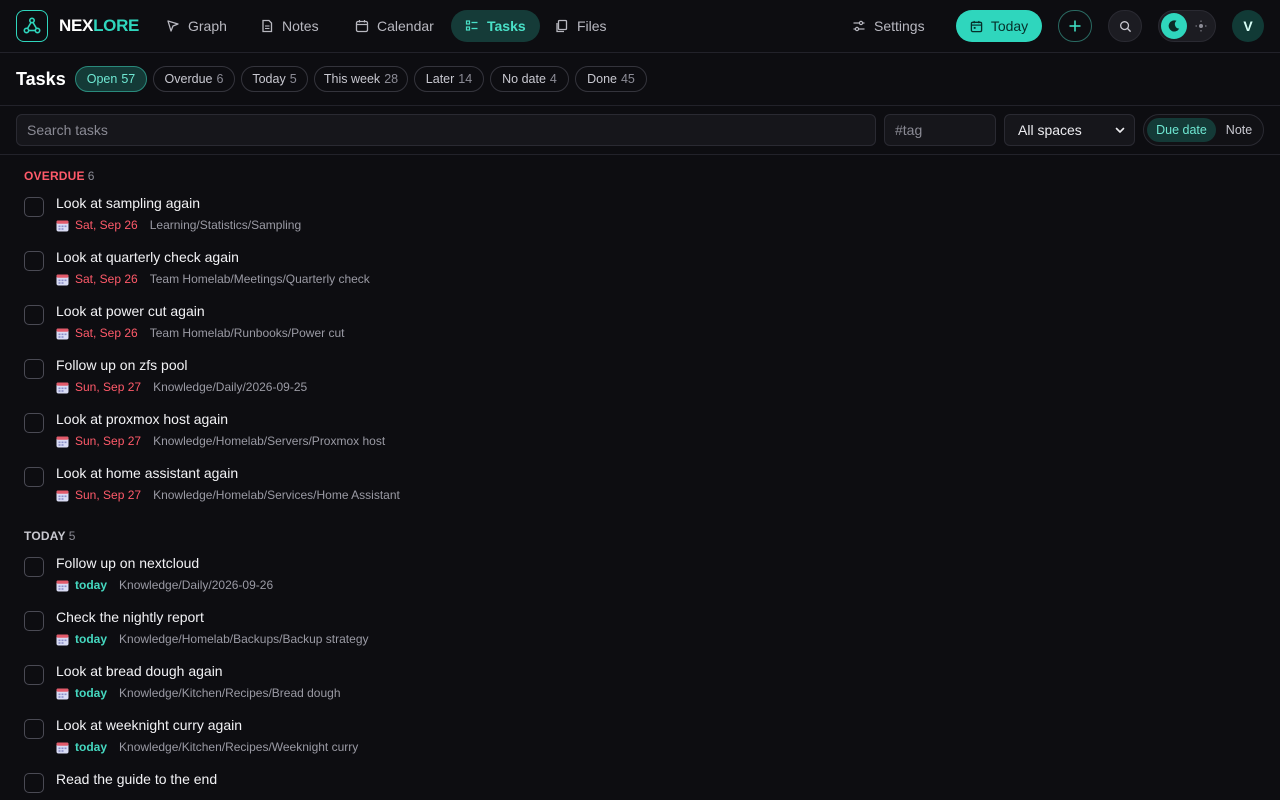  I want to click on tag-input, so click(940, 130).